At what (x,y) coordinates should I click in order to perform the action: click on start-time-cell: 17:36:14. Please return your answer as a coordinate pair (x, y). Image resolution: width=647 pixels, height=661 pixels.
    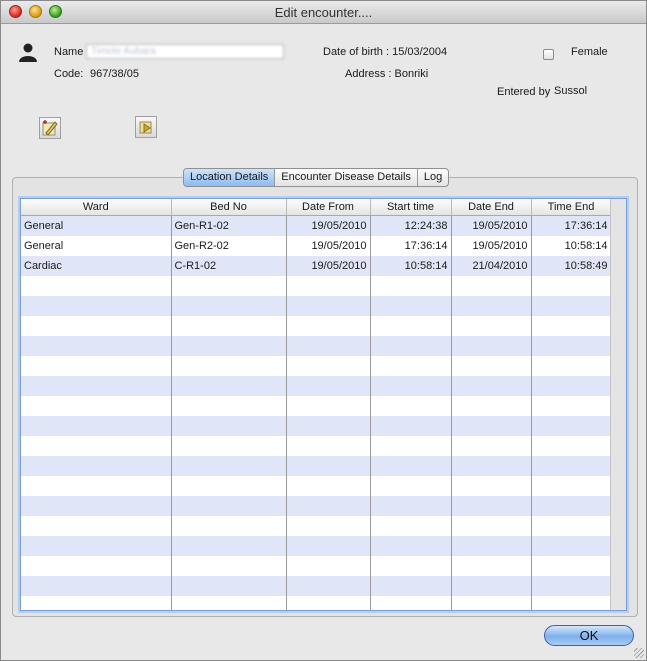
    Looking at the image, I should click on (411, 246).